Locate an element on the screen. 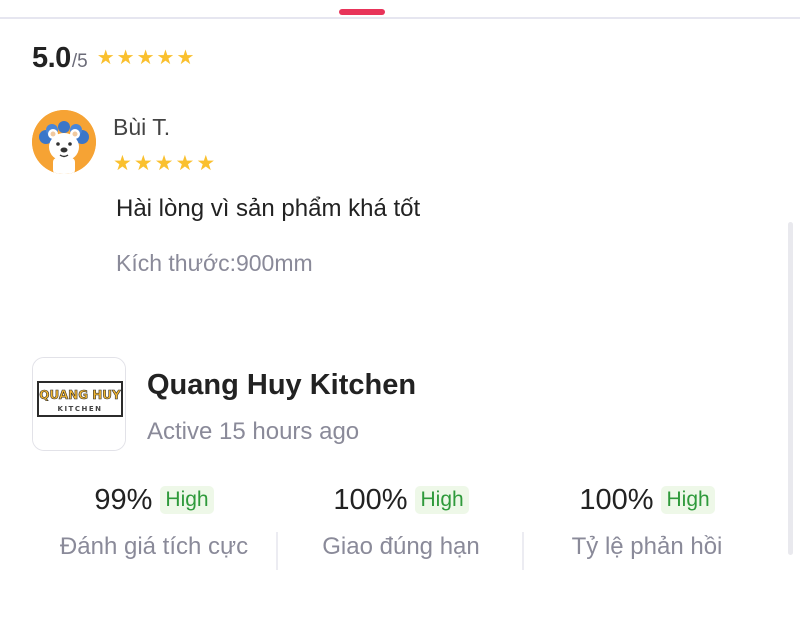  polar-bear-avatar-icon is located at coordinates (64, 142).